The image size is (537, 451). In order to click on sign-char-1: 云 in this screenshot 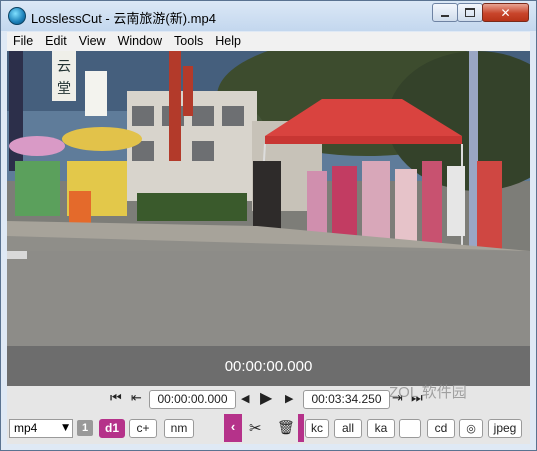, I will do `click(64, 67)`.